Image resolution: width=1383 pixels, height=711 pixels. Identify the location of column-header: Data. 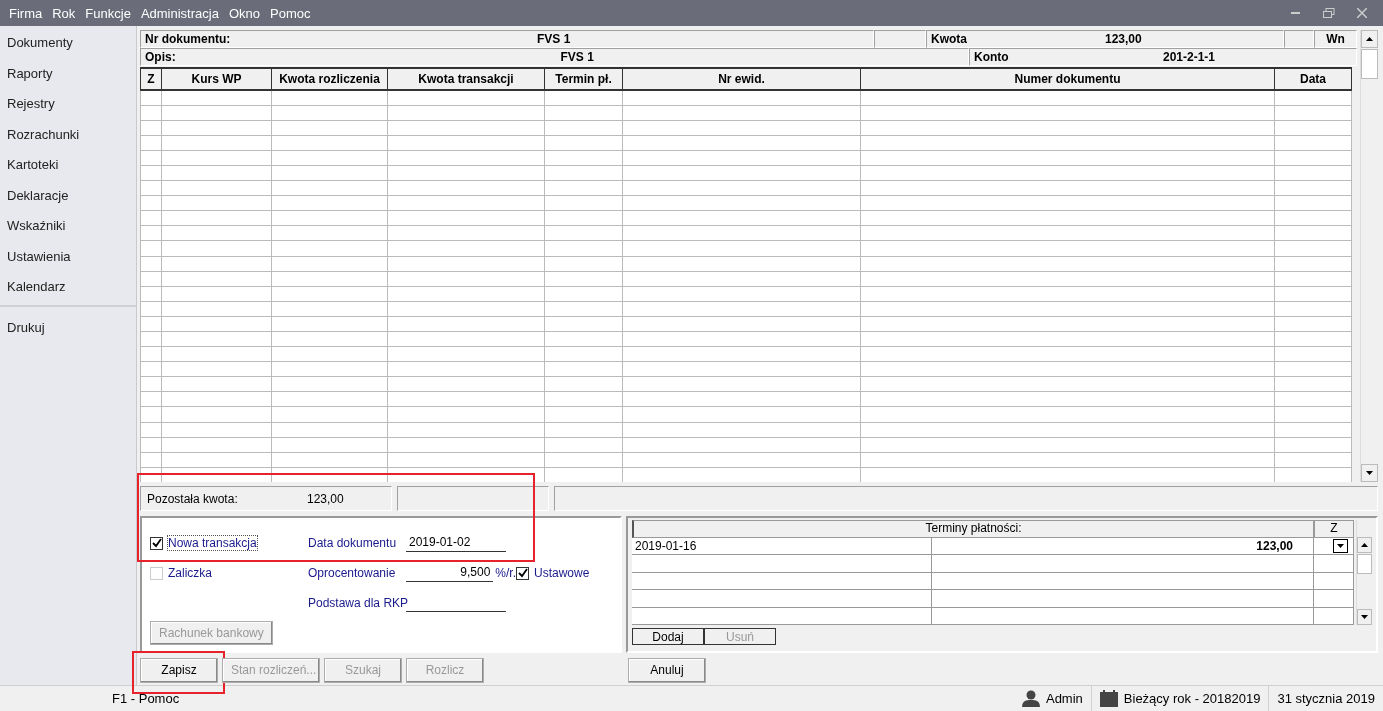
(1313, 79).